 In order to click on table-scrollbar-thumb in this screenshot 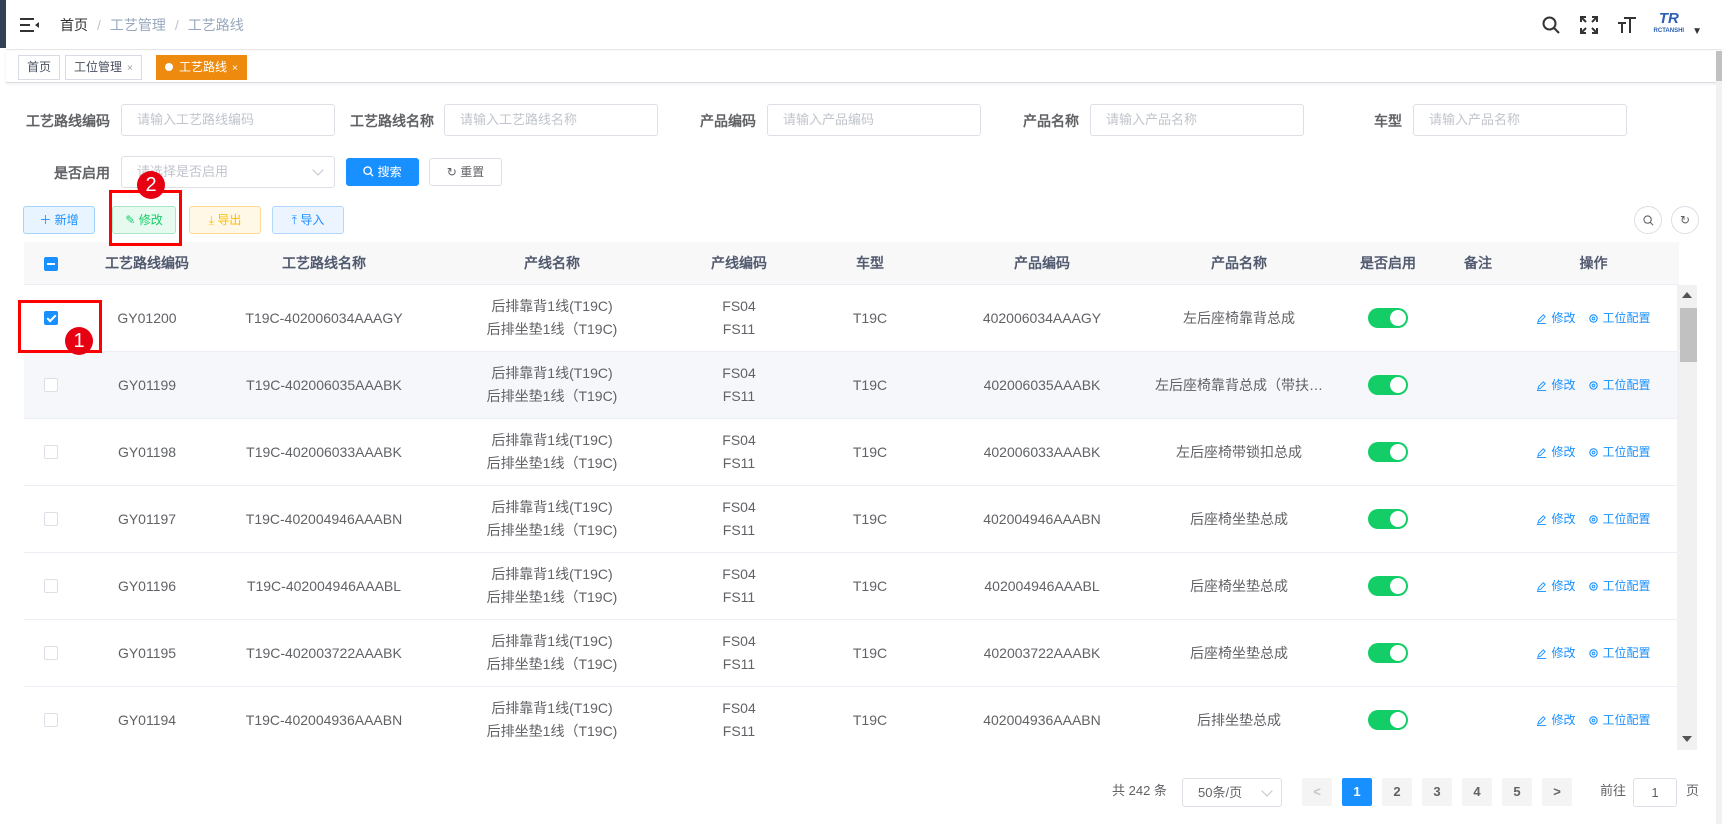, I will do `click(1688, 335)`.